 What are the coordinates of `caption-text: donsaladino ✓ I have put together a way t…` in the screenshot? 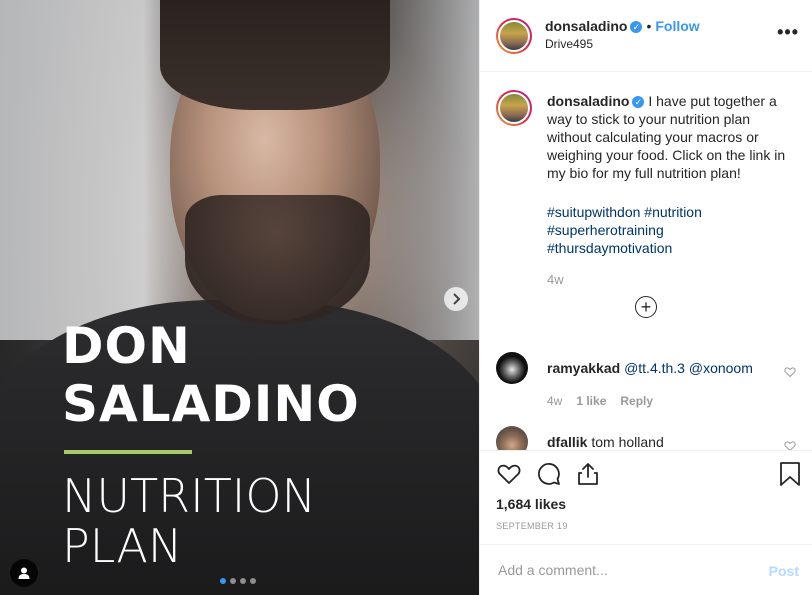 It's located at (672, 137).